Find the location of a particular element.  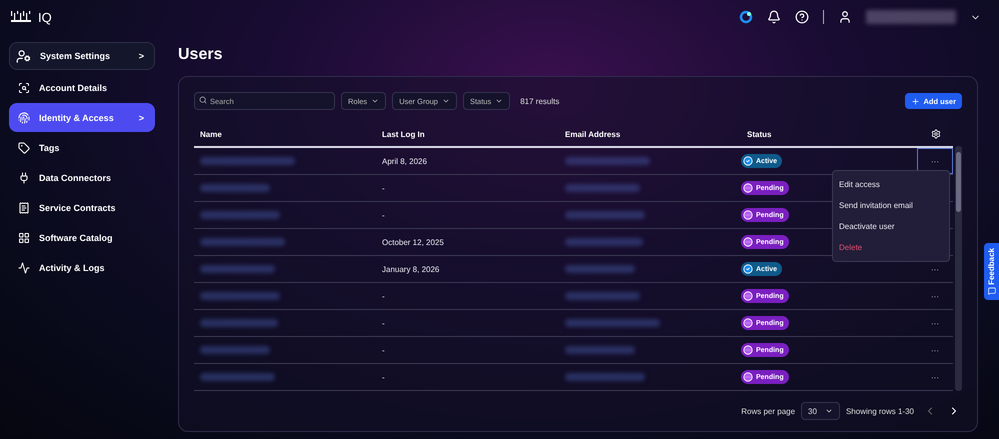

sidebar-item: Activity & Logs is located at coordinates (82, 267).